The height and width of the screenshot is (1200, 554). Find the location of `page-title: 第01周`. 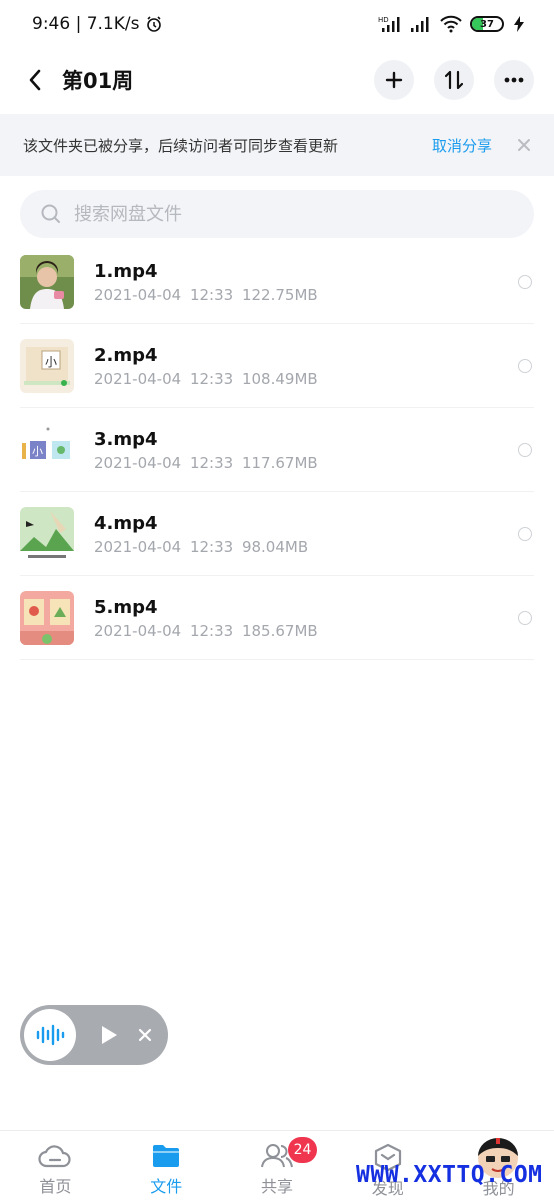

page-title: 第01周 is located at coordinates (98, 81).